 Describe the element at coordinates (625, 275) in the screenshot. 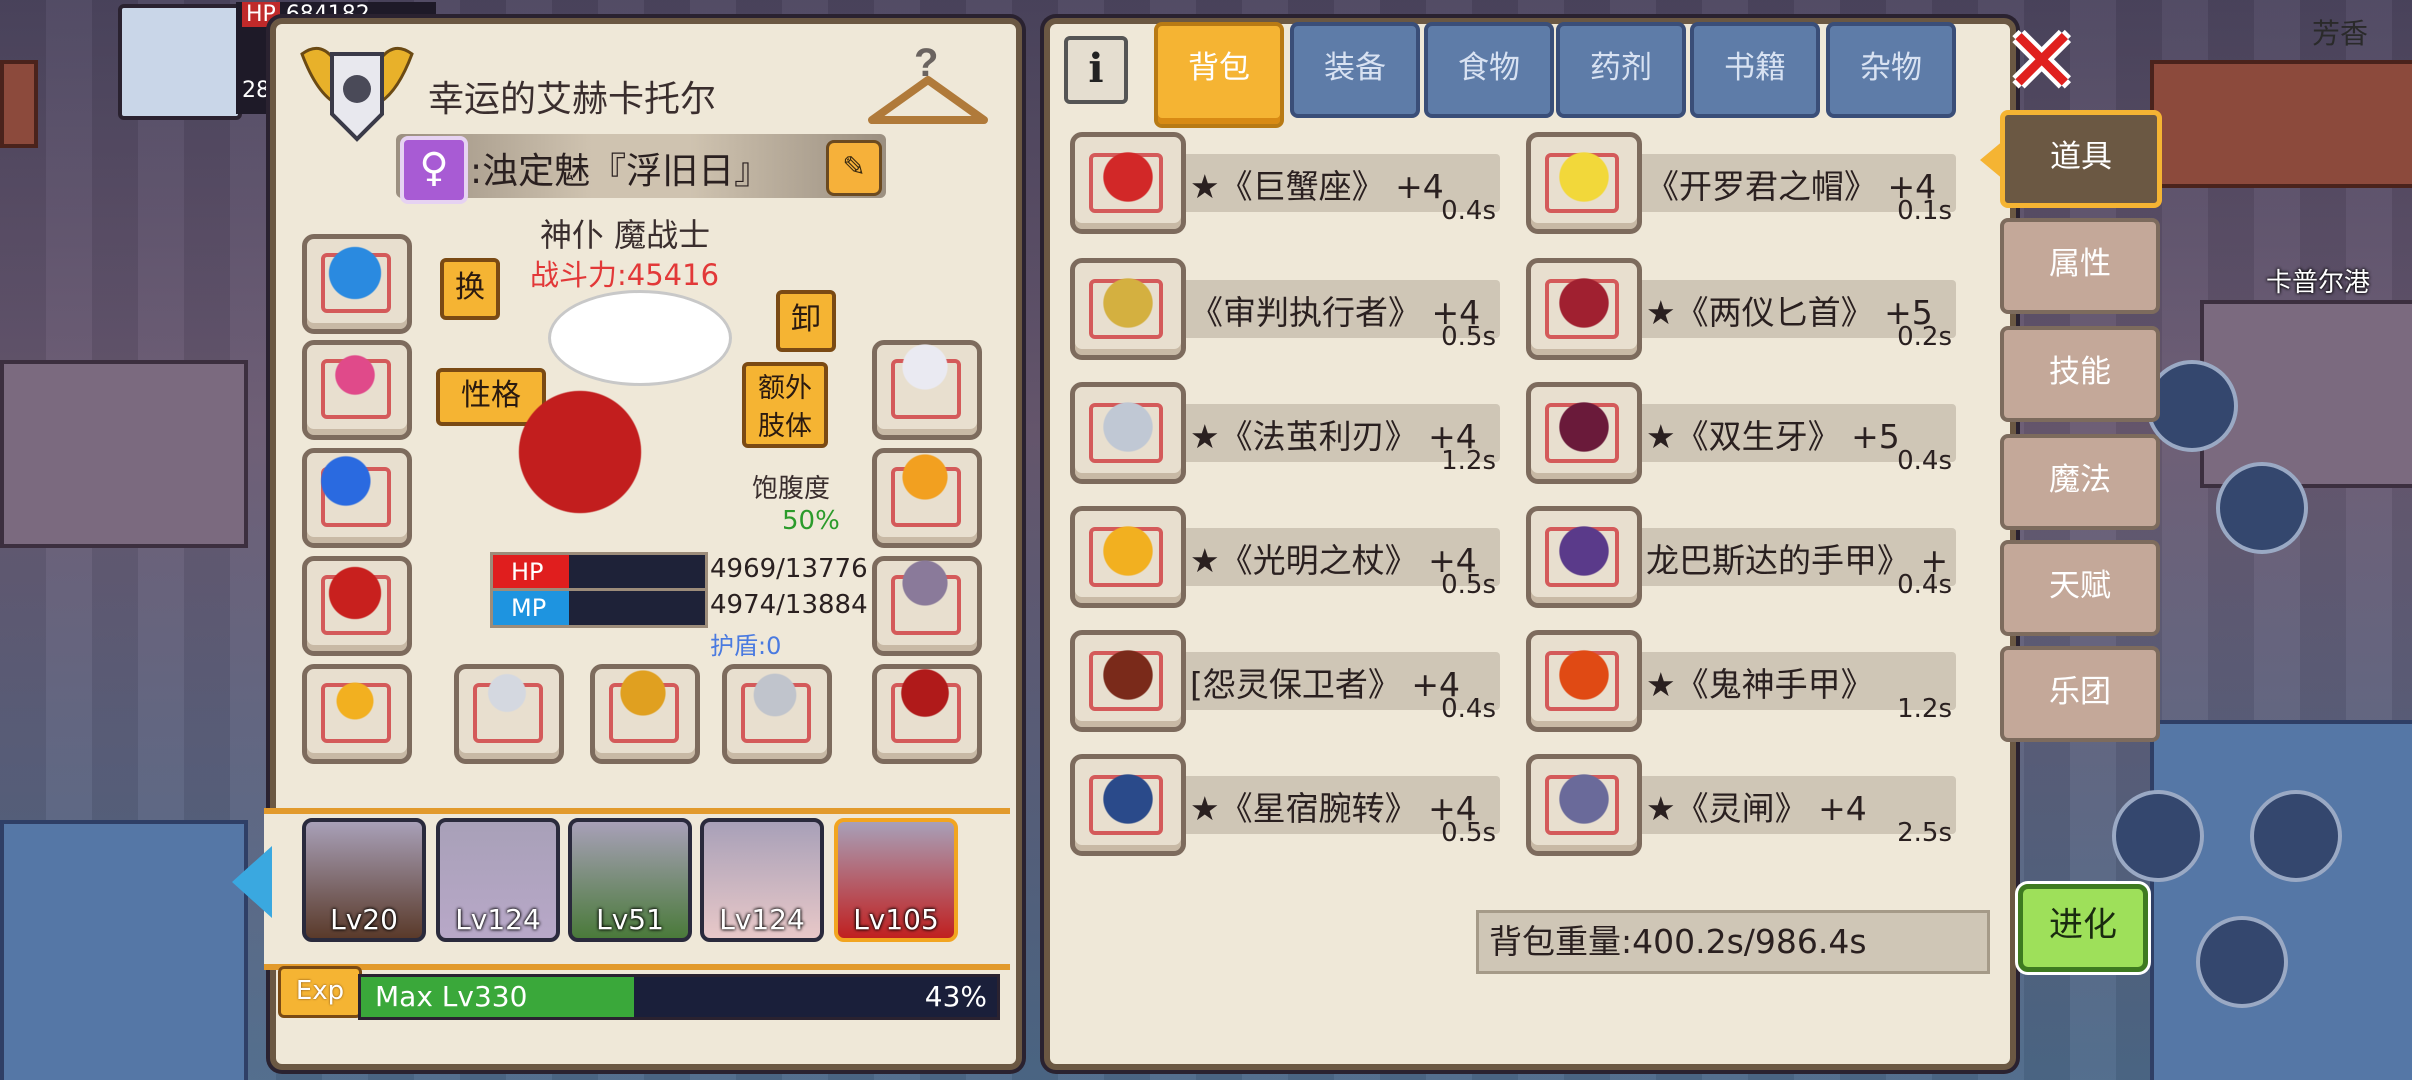

I see `combat-power: 战斗力:45416` at that location.